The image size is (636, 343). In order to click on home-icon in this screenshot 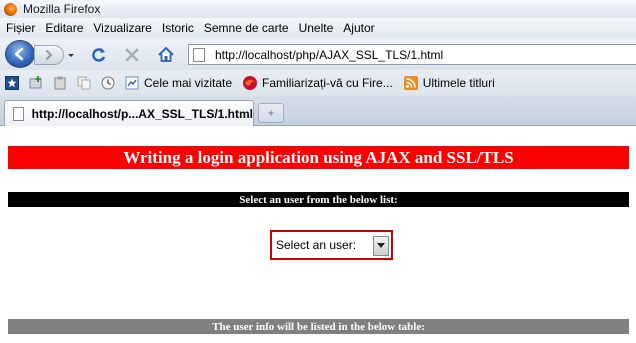, I will do `click(166, 54)`.